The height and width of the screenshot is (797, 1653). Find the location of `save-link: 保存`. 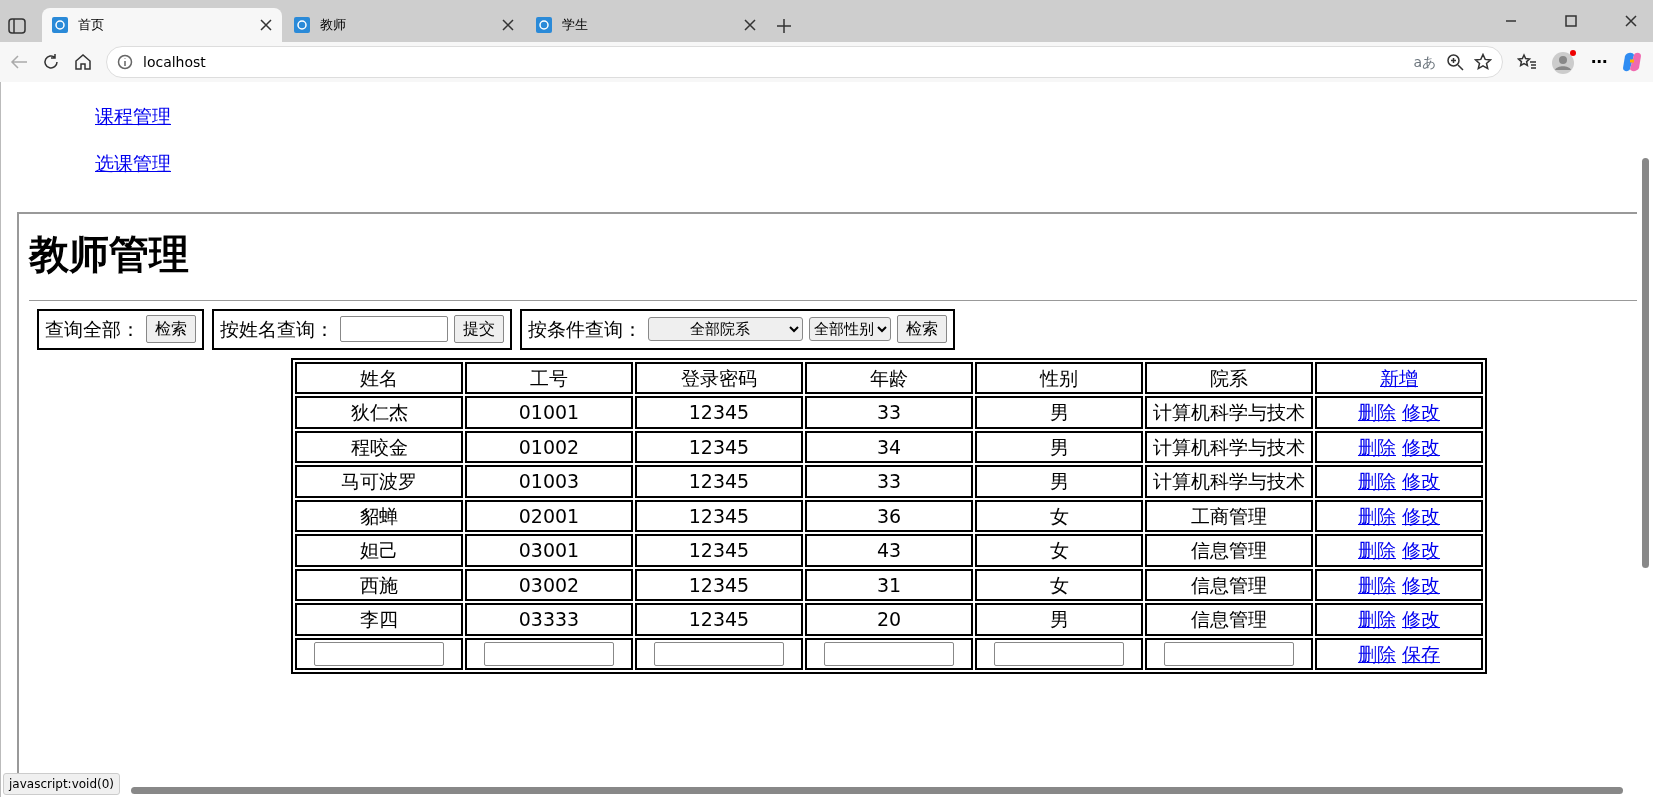

save-link: 保存 is located at coordinates (1421, 653).